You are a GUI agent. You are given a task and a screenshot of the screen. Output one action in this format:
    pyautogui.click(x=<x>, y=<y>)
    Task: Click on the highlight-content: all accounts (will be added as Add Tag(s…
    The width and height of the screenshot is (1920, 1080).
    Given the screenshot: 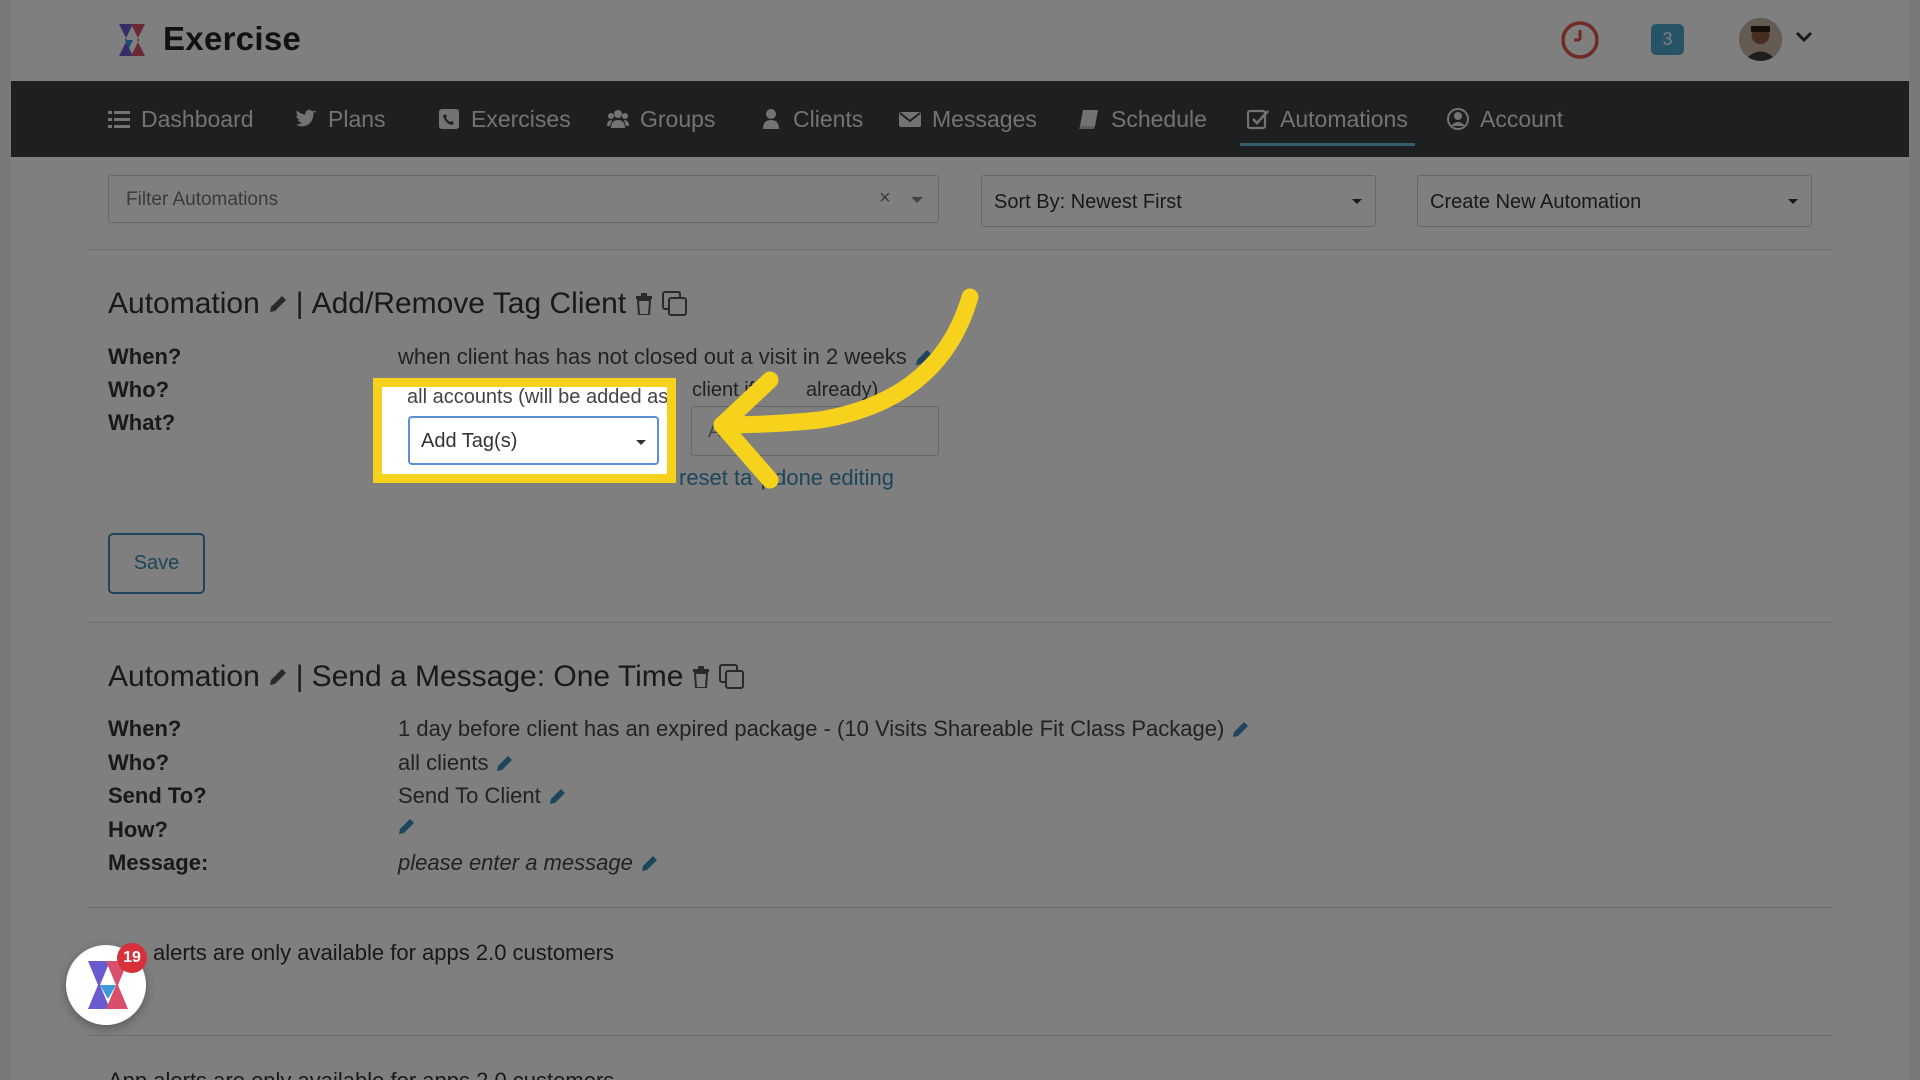 What is the action you would take?
    pyautogui.click(x=525, y=430)
    